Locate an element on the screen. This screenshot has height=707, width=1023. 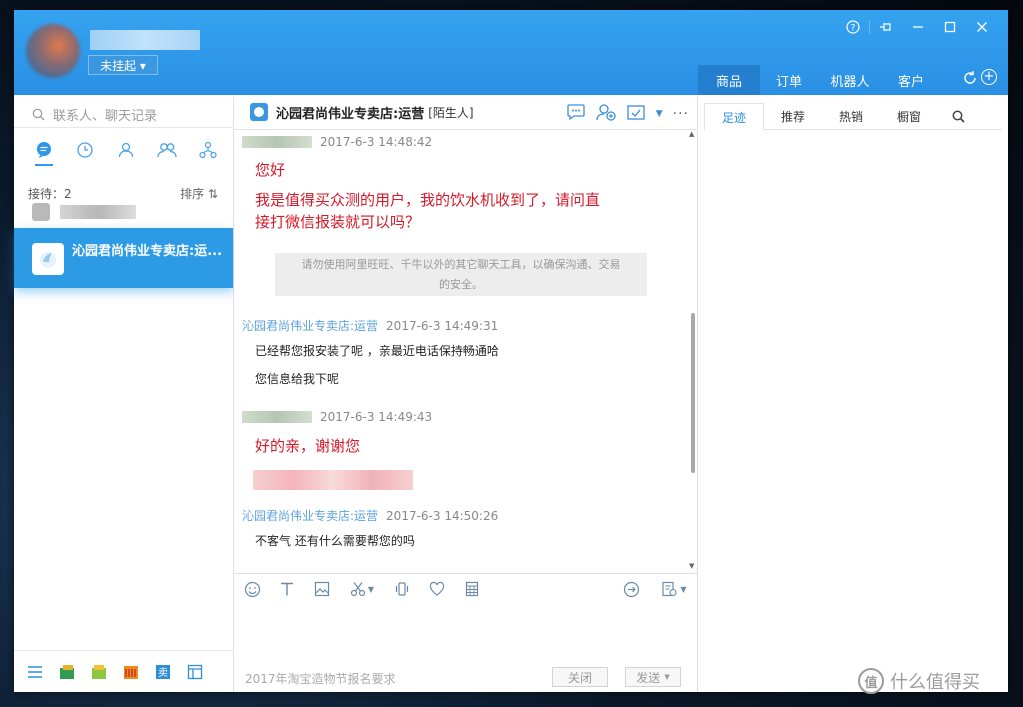
more-icon: ··· is located at coordinates (681, 114).